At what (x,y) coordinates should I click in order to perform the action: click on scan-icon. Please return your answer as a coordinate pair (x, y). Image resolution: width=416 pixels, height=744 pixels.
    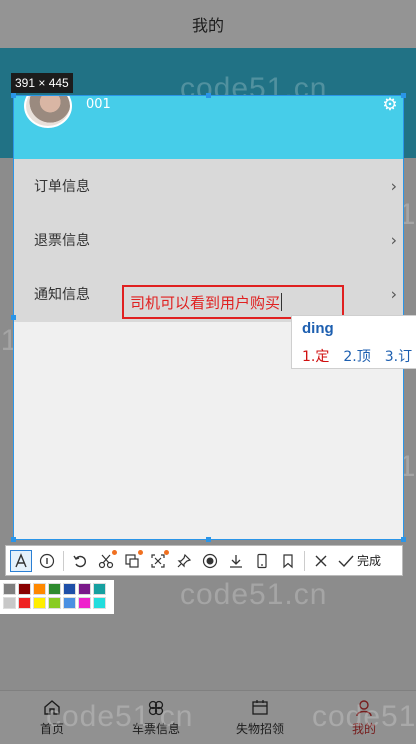
    Looking at the image, I should click on (158, 560).